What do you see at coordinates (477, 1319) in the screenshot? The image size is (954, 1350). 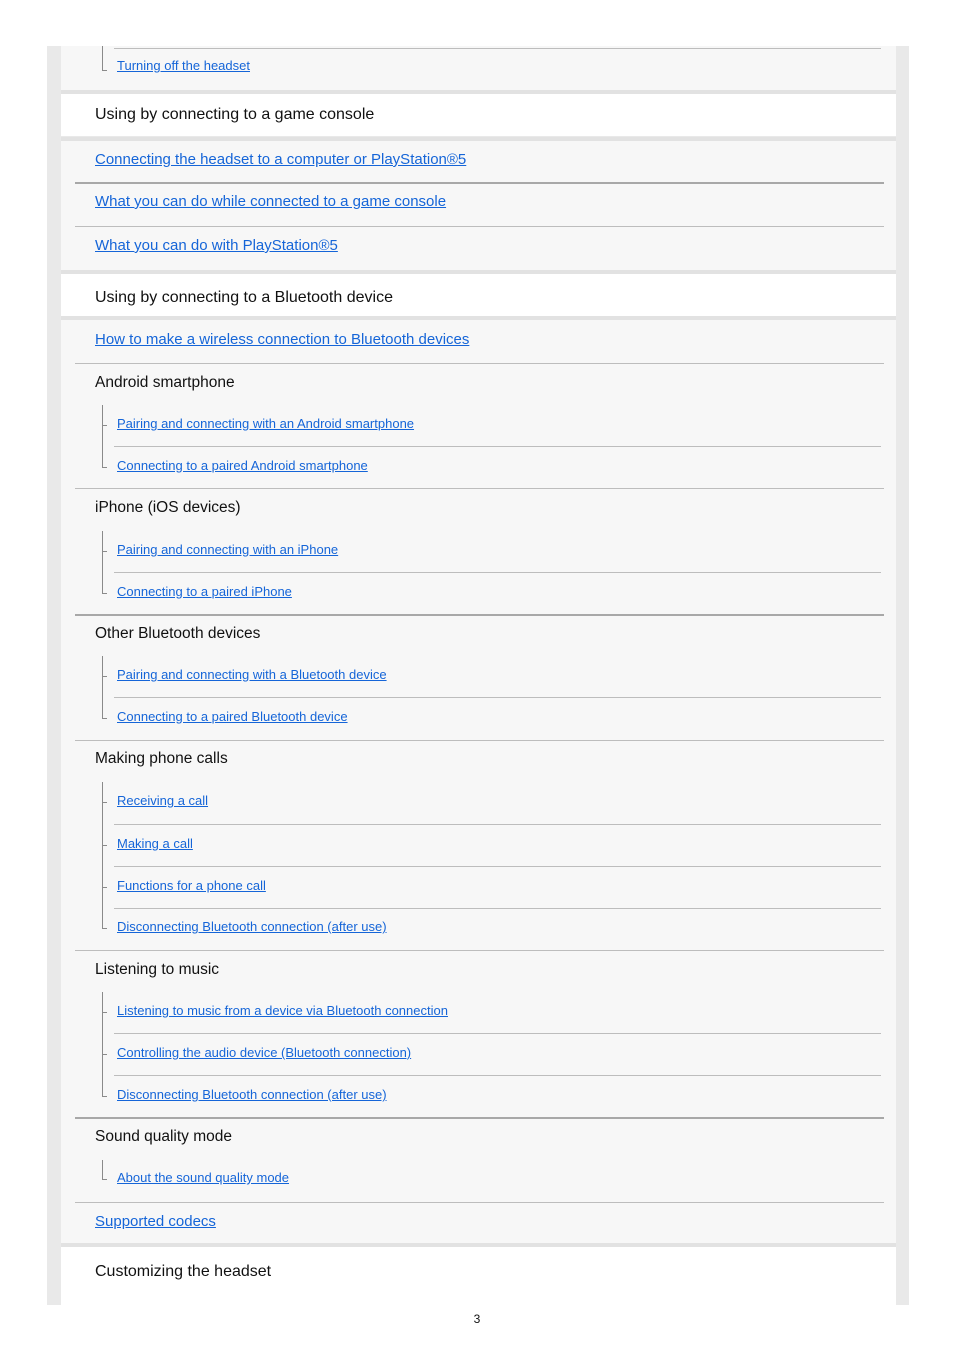 I see `page-number: 3` at bounding box center [477, 1319].